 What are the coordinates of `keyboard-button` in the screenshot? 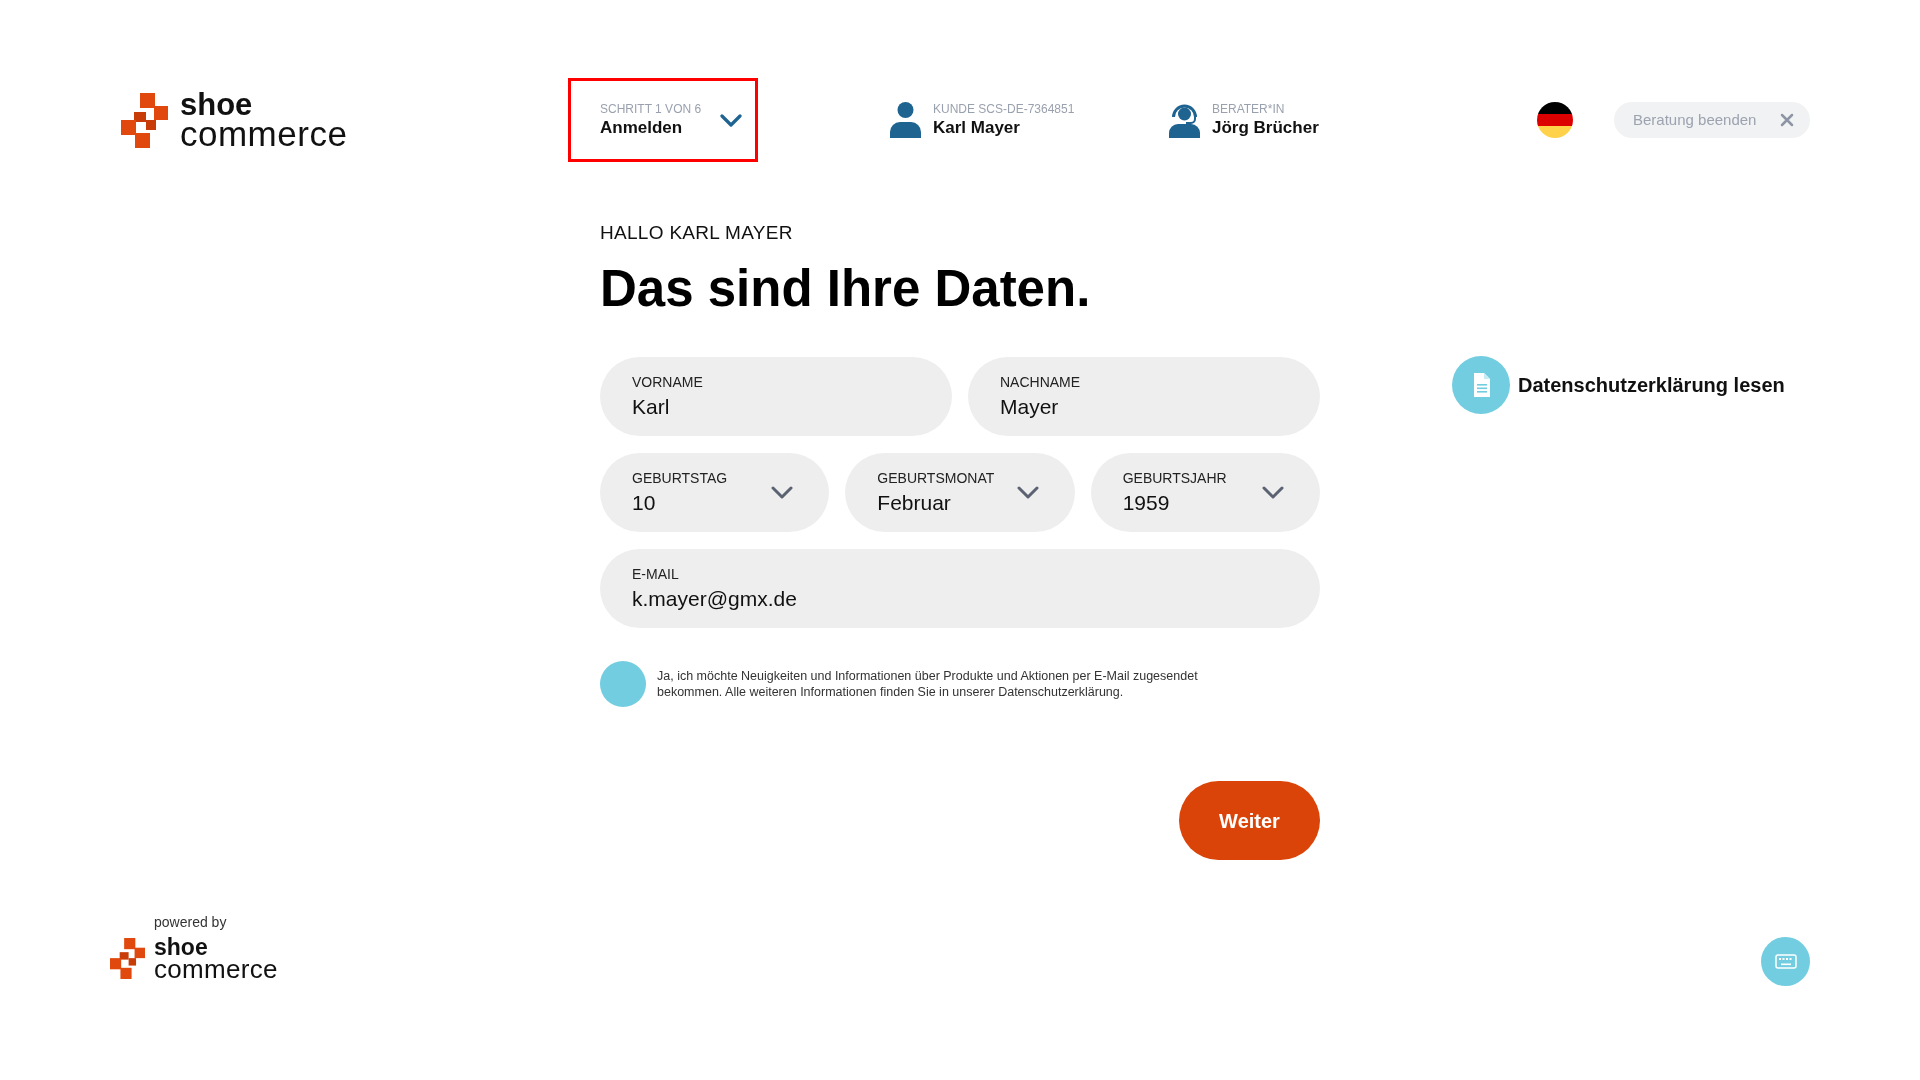 It's located at (1785, 961).